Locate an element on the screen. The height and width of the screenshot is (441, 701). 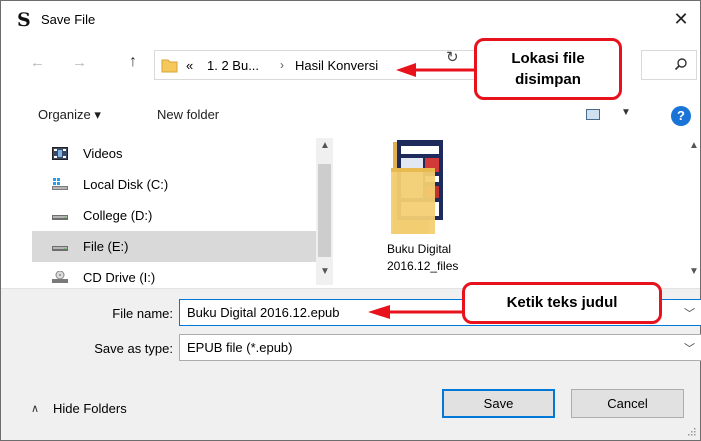
location-arrowhead is located at coordinates (406, 70).